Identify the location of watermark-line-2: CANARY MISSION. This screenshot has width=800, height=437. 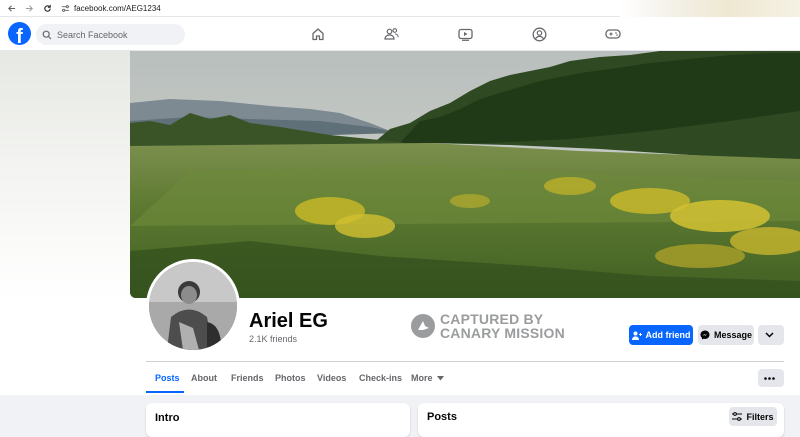
(502, 333).